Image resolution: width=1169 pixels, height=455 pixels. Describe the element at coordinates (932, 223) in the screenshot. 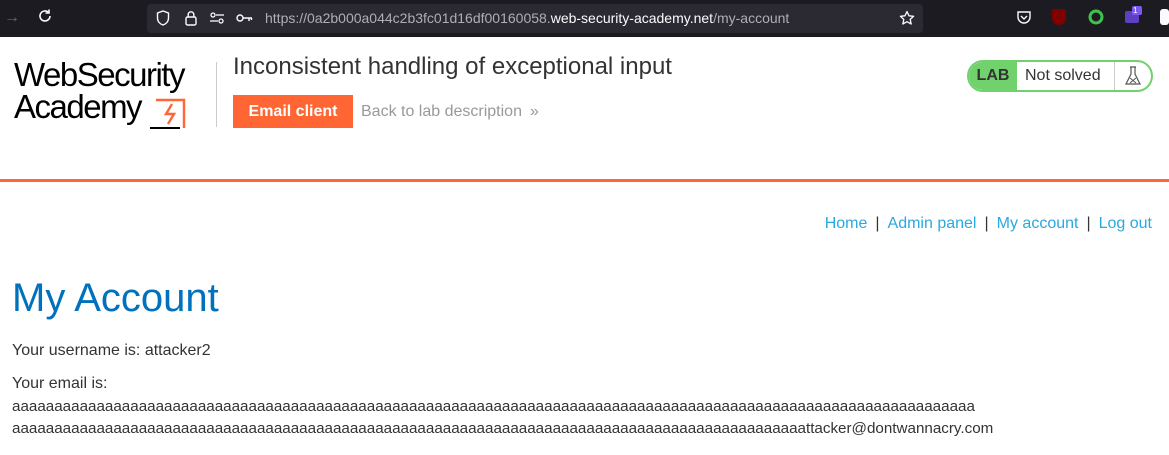

I see `nav-admin-panel-link: Admin panel` at that location.